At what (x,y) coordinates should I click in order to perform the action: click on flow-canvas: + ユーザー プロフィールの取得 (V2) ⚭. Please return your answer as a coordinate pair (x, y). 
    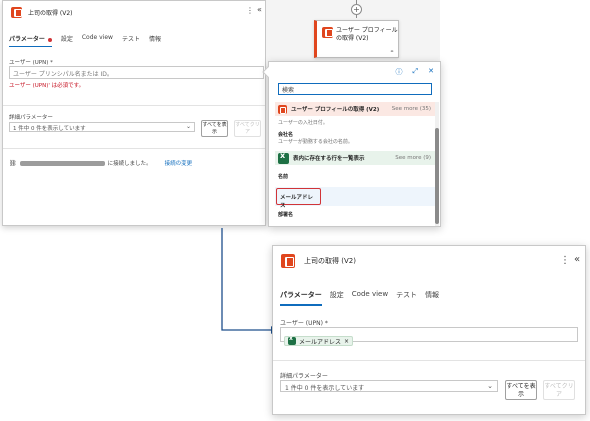
    Looking at the image, I should click on (353, 33).